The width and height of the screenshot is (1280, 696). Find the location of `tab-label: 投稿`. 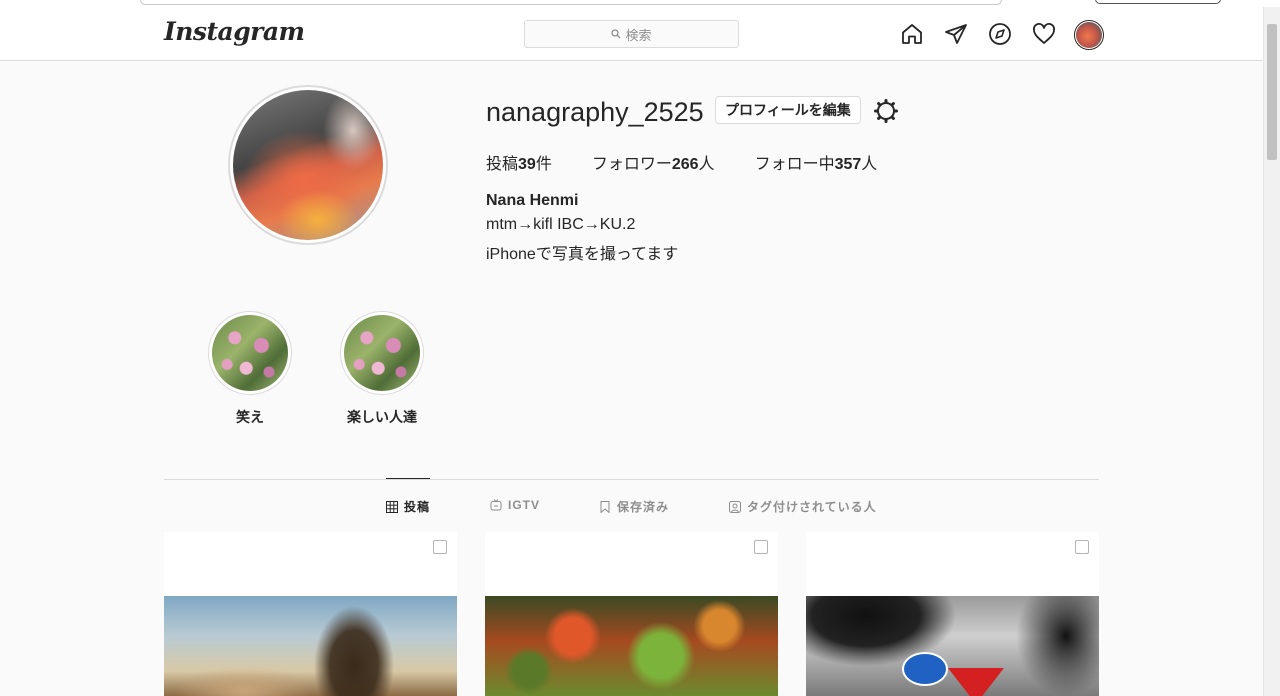

tab-label: 投稿 is located at coordinates (417, 507).